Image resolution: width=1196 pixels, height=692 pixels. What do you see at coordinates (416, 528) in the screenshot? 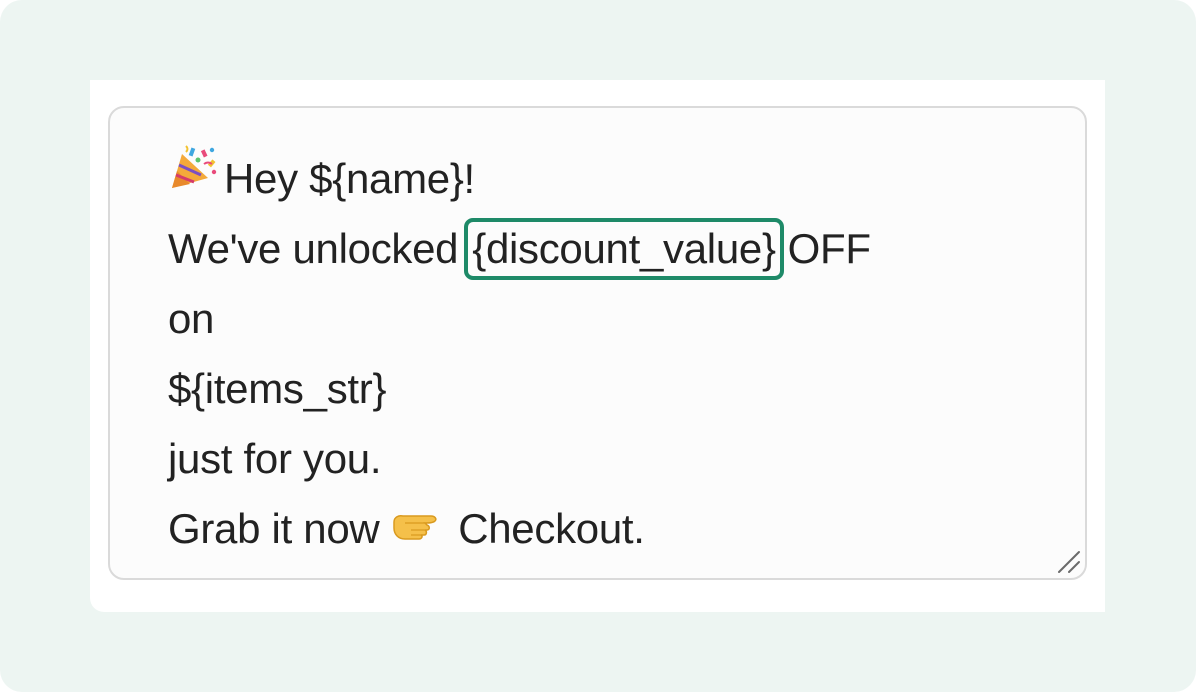
I see `pointing-hand-icon` at bounding box center [416, 528].